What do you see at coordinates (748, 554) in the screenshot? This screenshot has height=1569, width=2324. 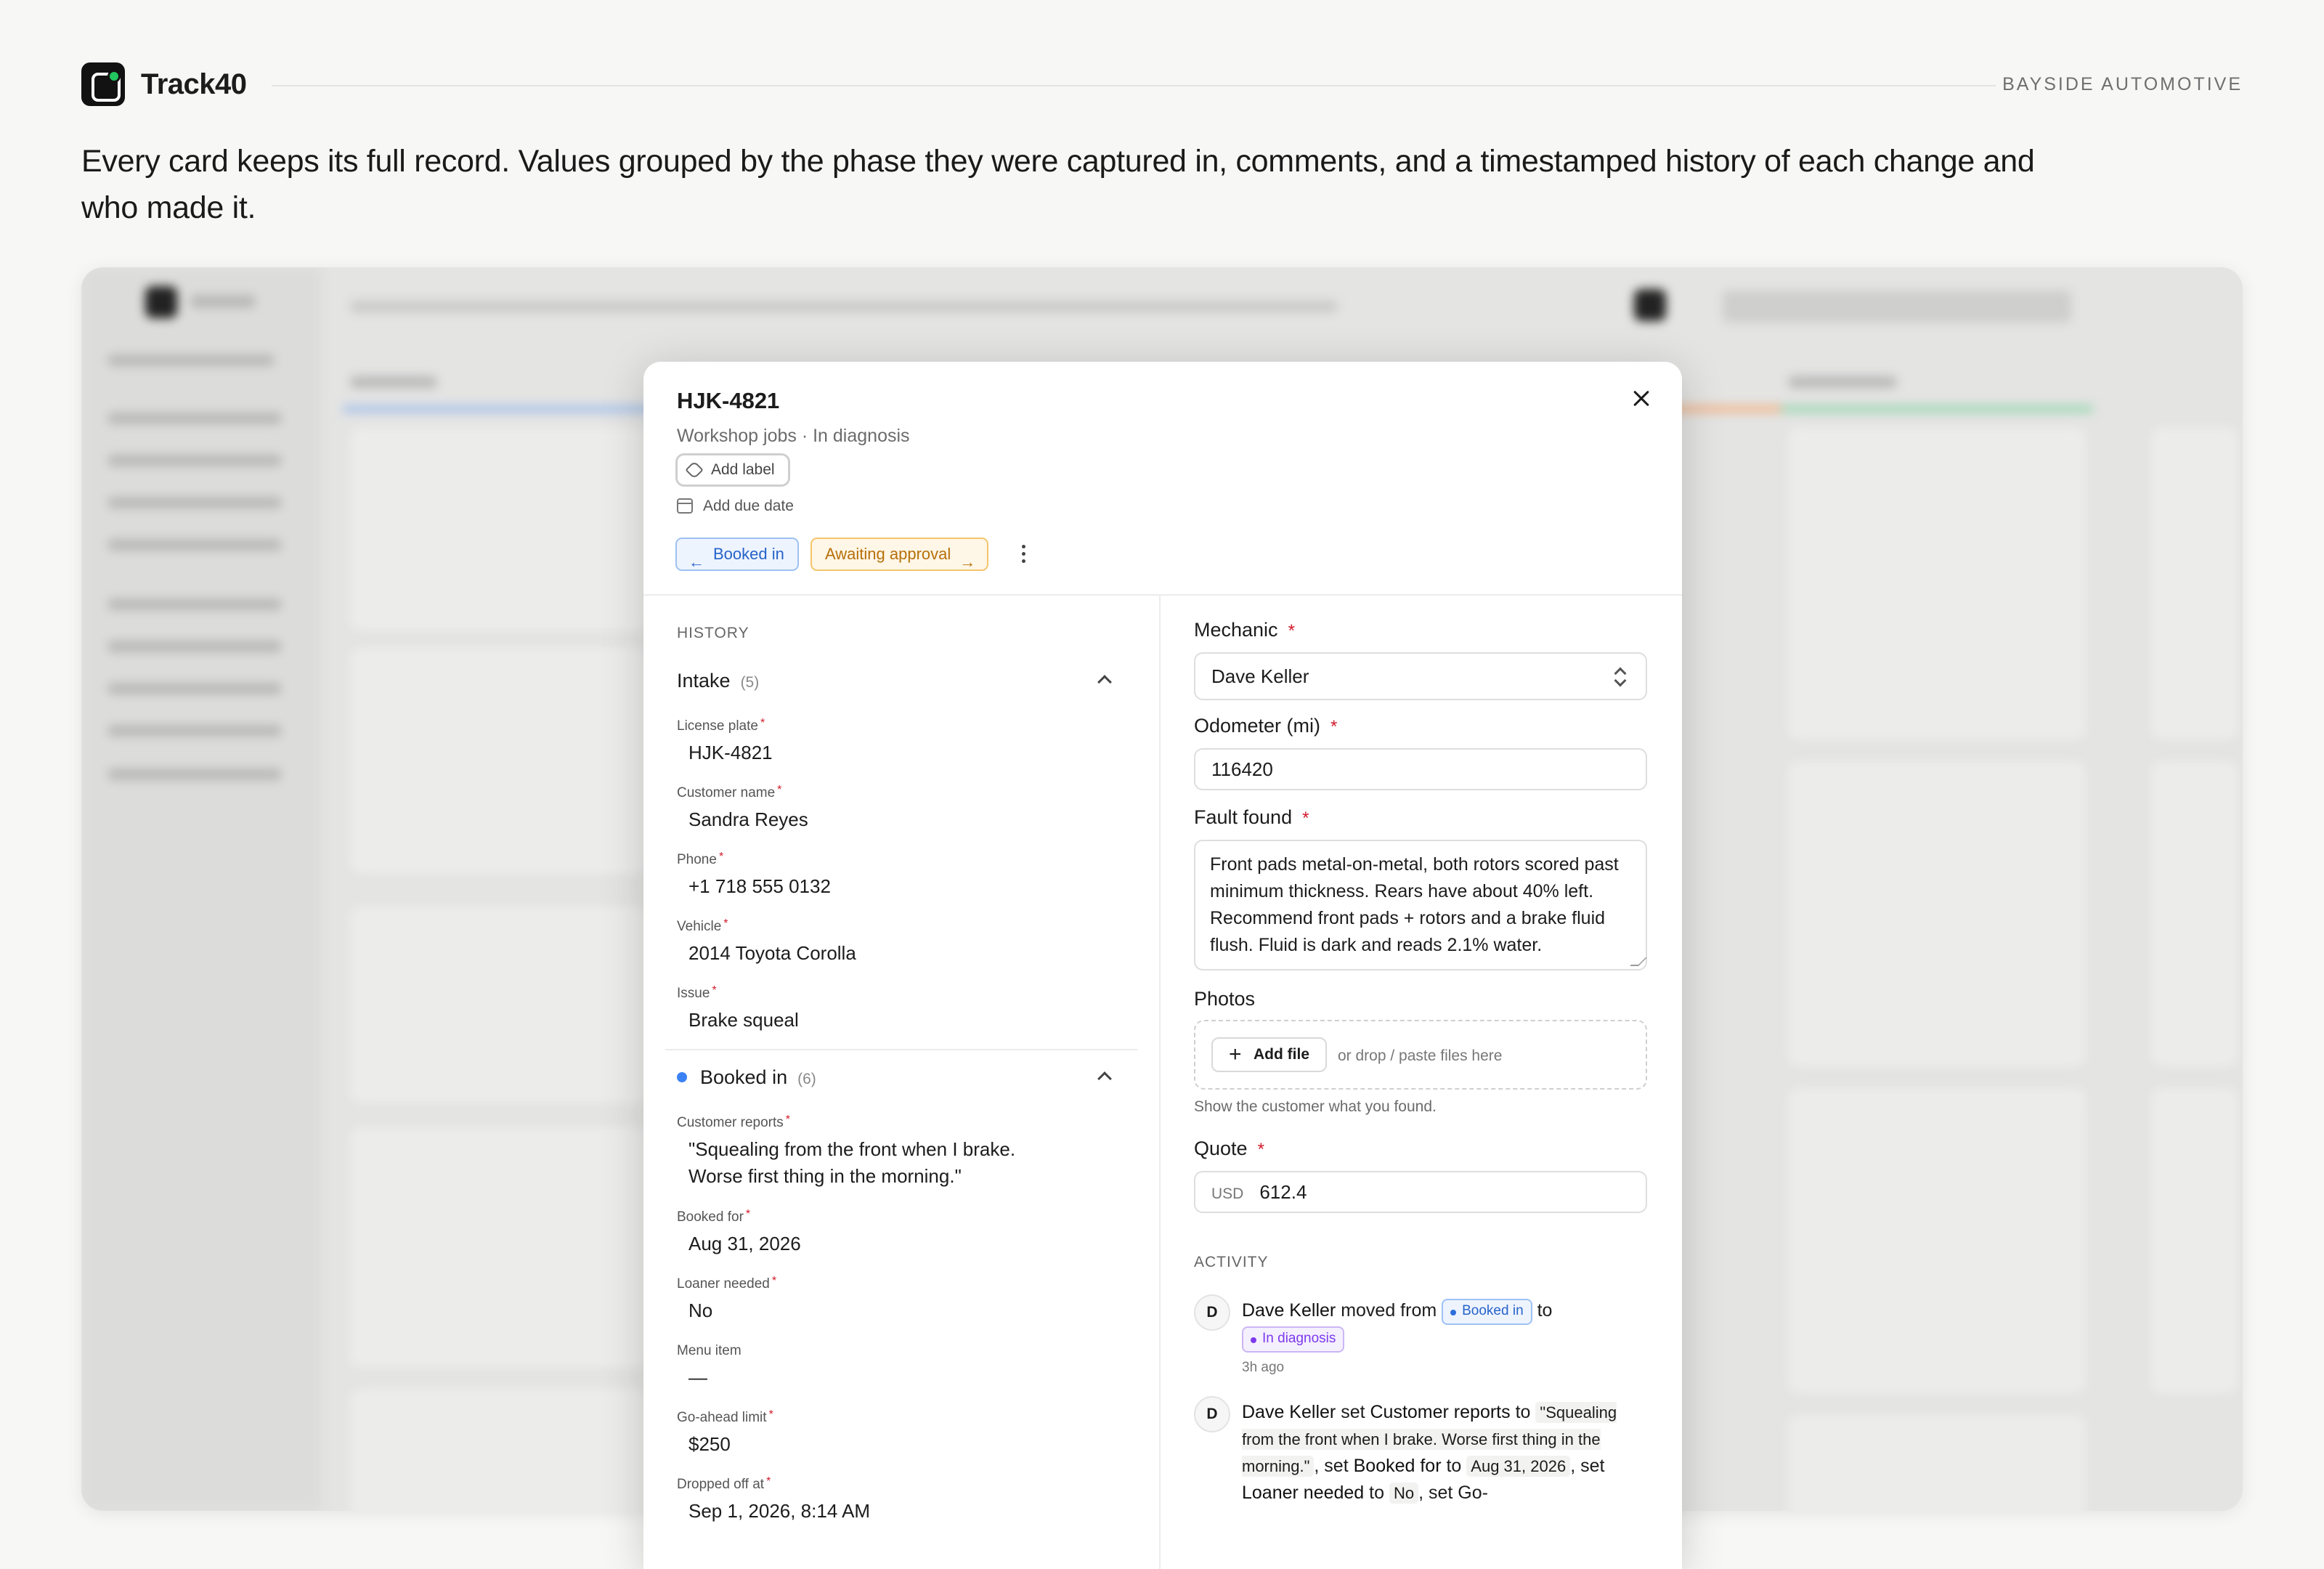 I see `previous-stage-label: Booked in` at bounding box center [748, 554].